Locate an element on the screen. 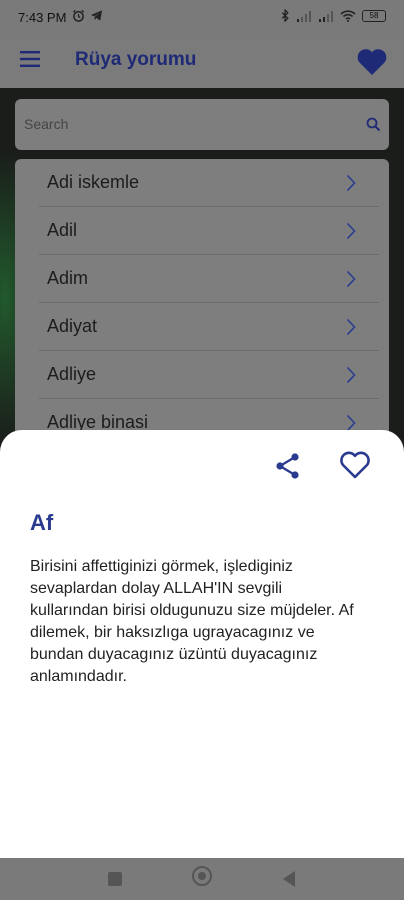 The width and height of the screenshot is (404, 900). menu-icon is located at coordinates (30, 59).